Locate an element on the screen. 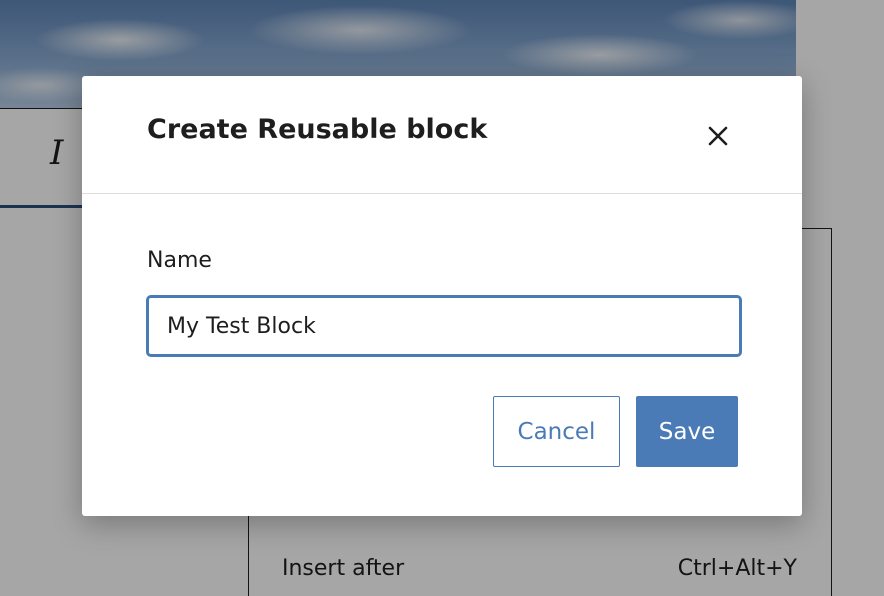 The image size is (884, 596). name-label: Name is located at coordinates (179, 260).